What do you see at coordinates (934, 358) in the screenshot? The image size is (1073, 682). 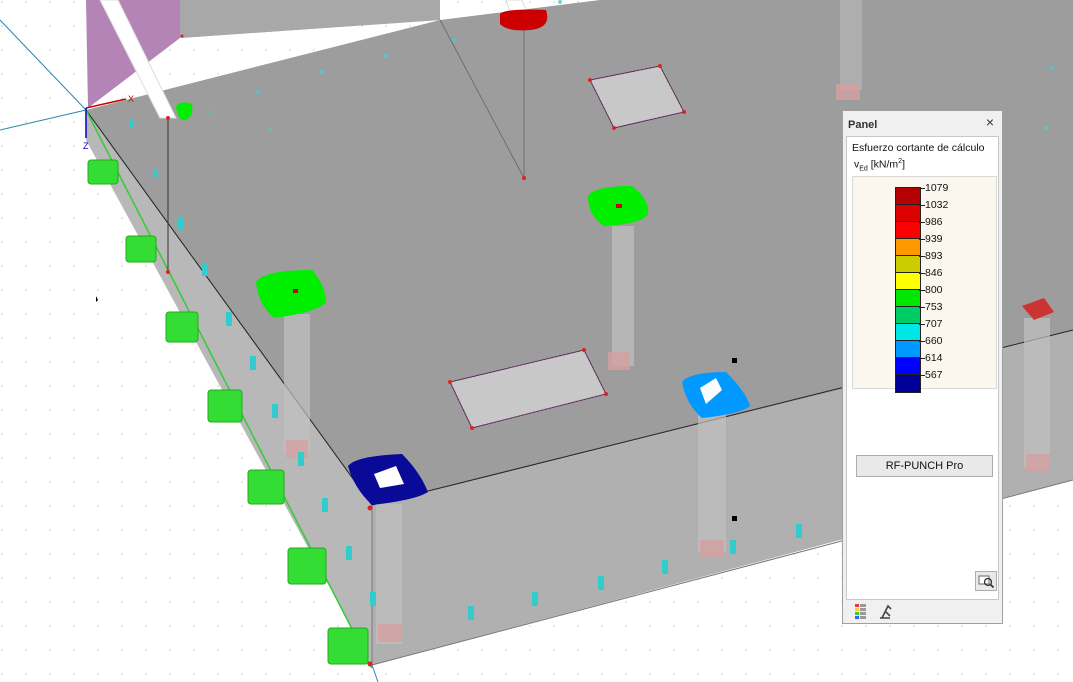 I see `legend-value: 614` at bounding box center [934, 358].